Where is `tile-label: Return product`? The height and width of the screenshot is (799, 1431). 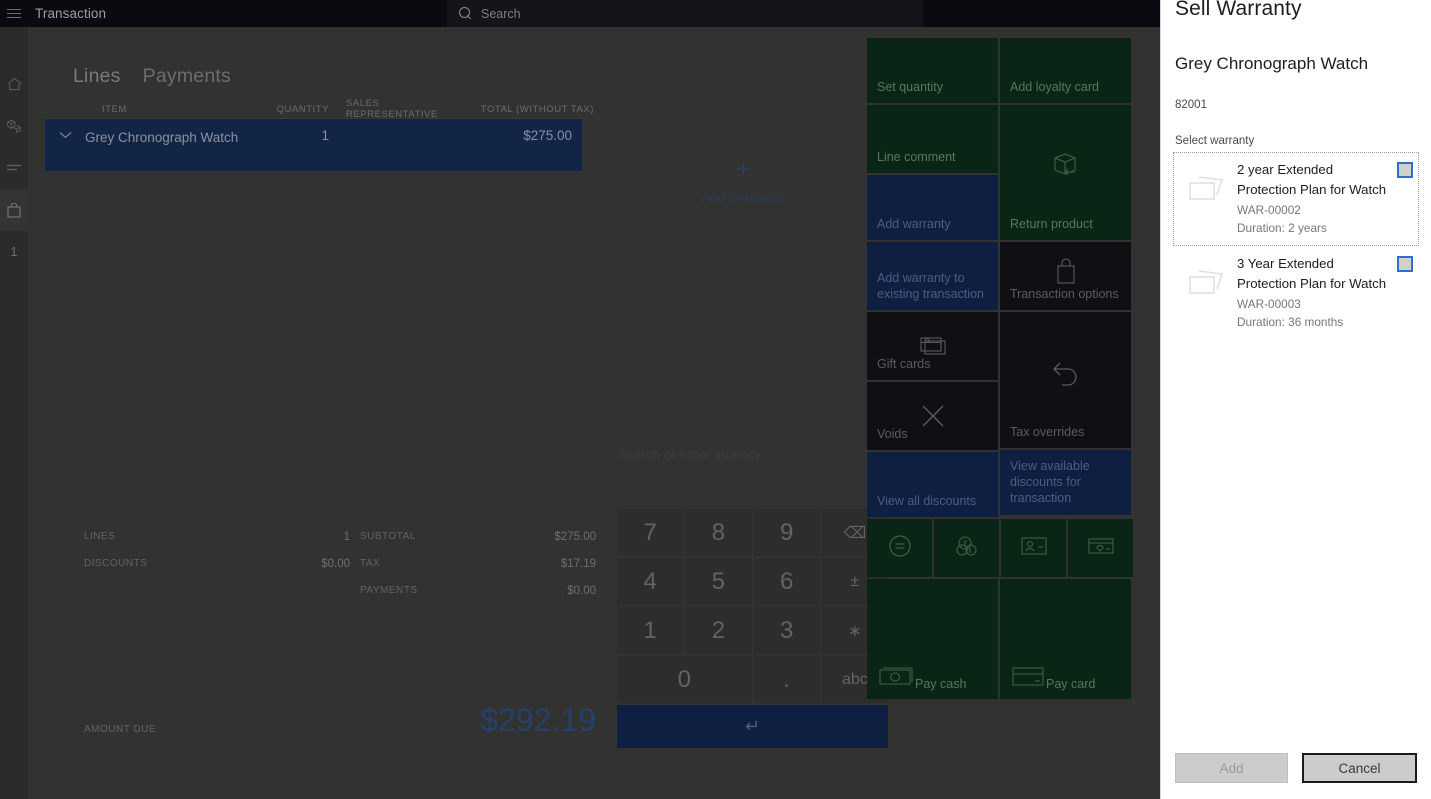
tile-label: Return product is located at coordinates (1051, 224).